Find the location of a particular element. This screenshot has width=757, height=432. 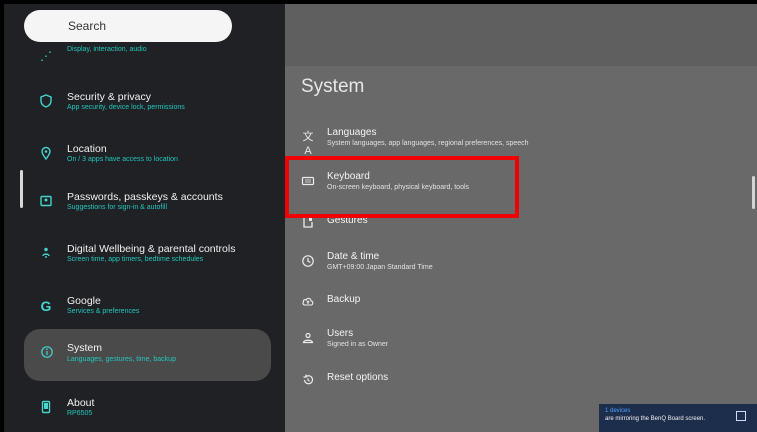

sidebar-item-title: Google is located at coordinates (84, 301).